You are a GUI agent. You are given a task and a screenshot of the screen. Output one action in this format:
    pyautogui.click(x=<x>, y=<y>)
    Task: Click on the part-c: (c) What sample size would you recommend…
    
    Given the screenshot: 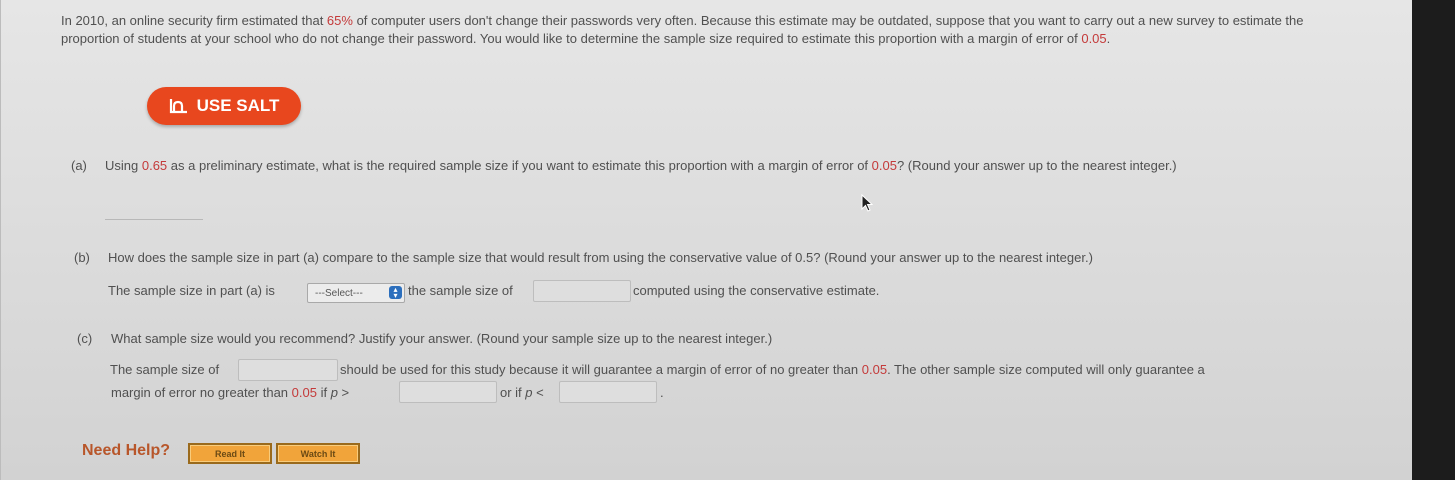 What is the action you would take?
    pyautogui.click(x=697, y=340)
    